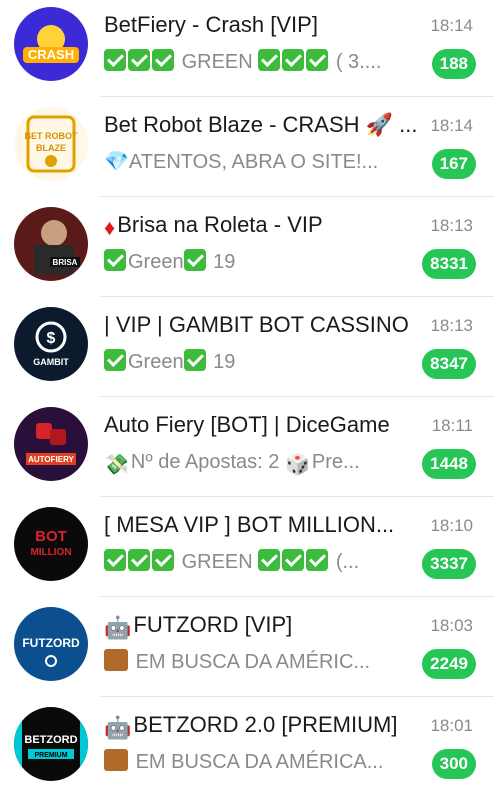 The image size is (494, 800). Describe the element at coordinates (205, 462) in the screenshot. I see `preview-text: Nº de Apostas: 2` at that location.